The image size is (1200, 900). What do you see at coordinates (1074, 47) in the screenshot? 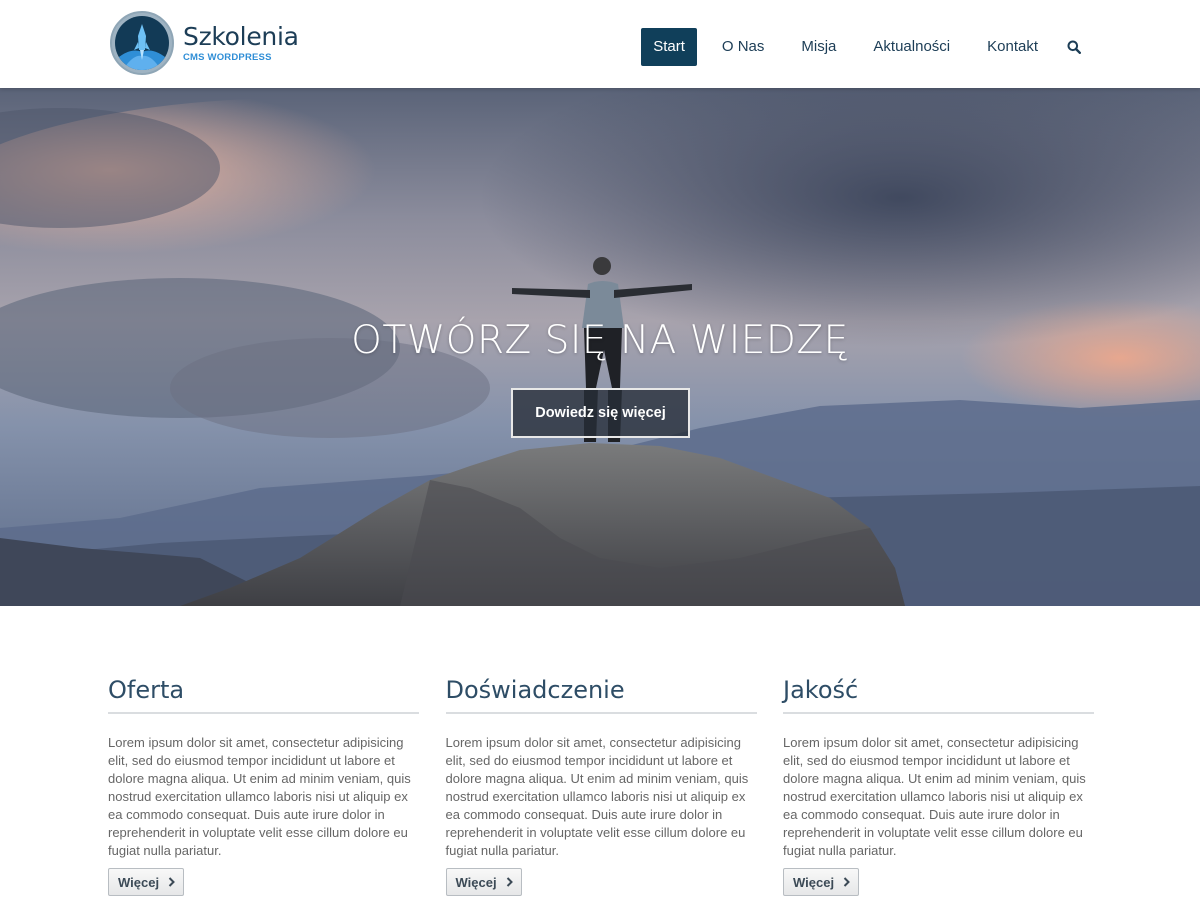
I see `search-icon` at bounding box center [1074, 47].